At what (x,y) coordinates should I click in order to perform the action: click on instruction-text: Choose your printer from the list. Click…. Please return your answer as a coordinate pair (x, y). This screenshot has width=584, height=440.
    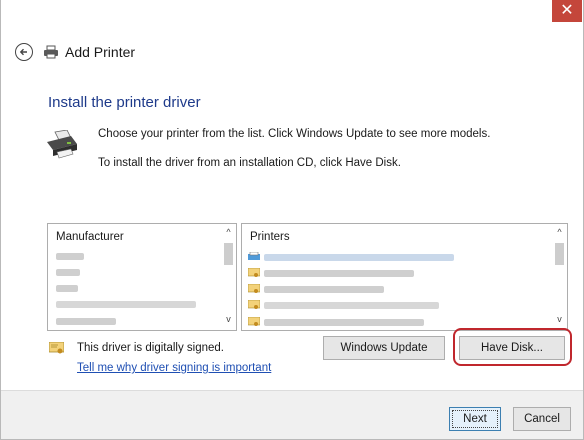
    Looking at the image, I should click on (294, 134).